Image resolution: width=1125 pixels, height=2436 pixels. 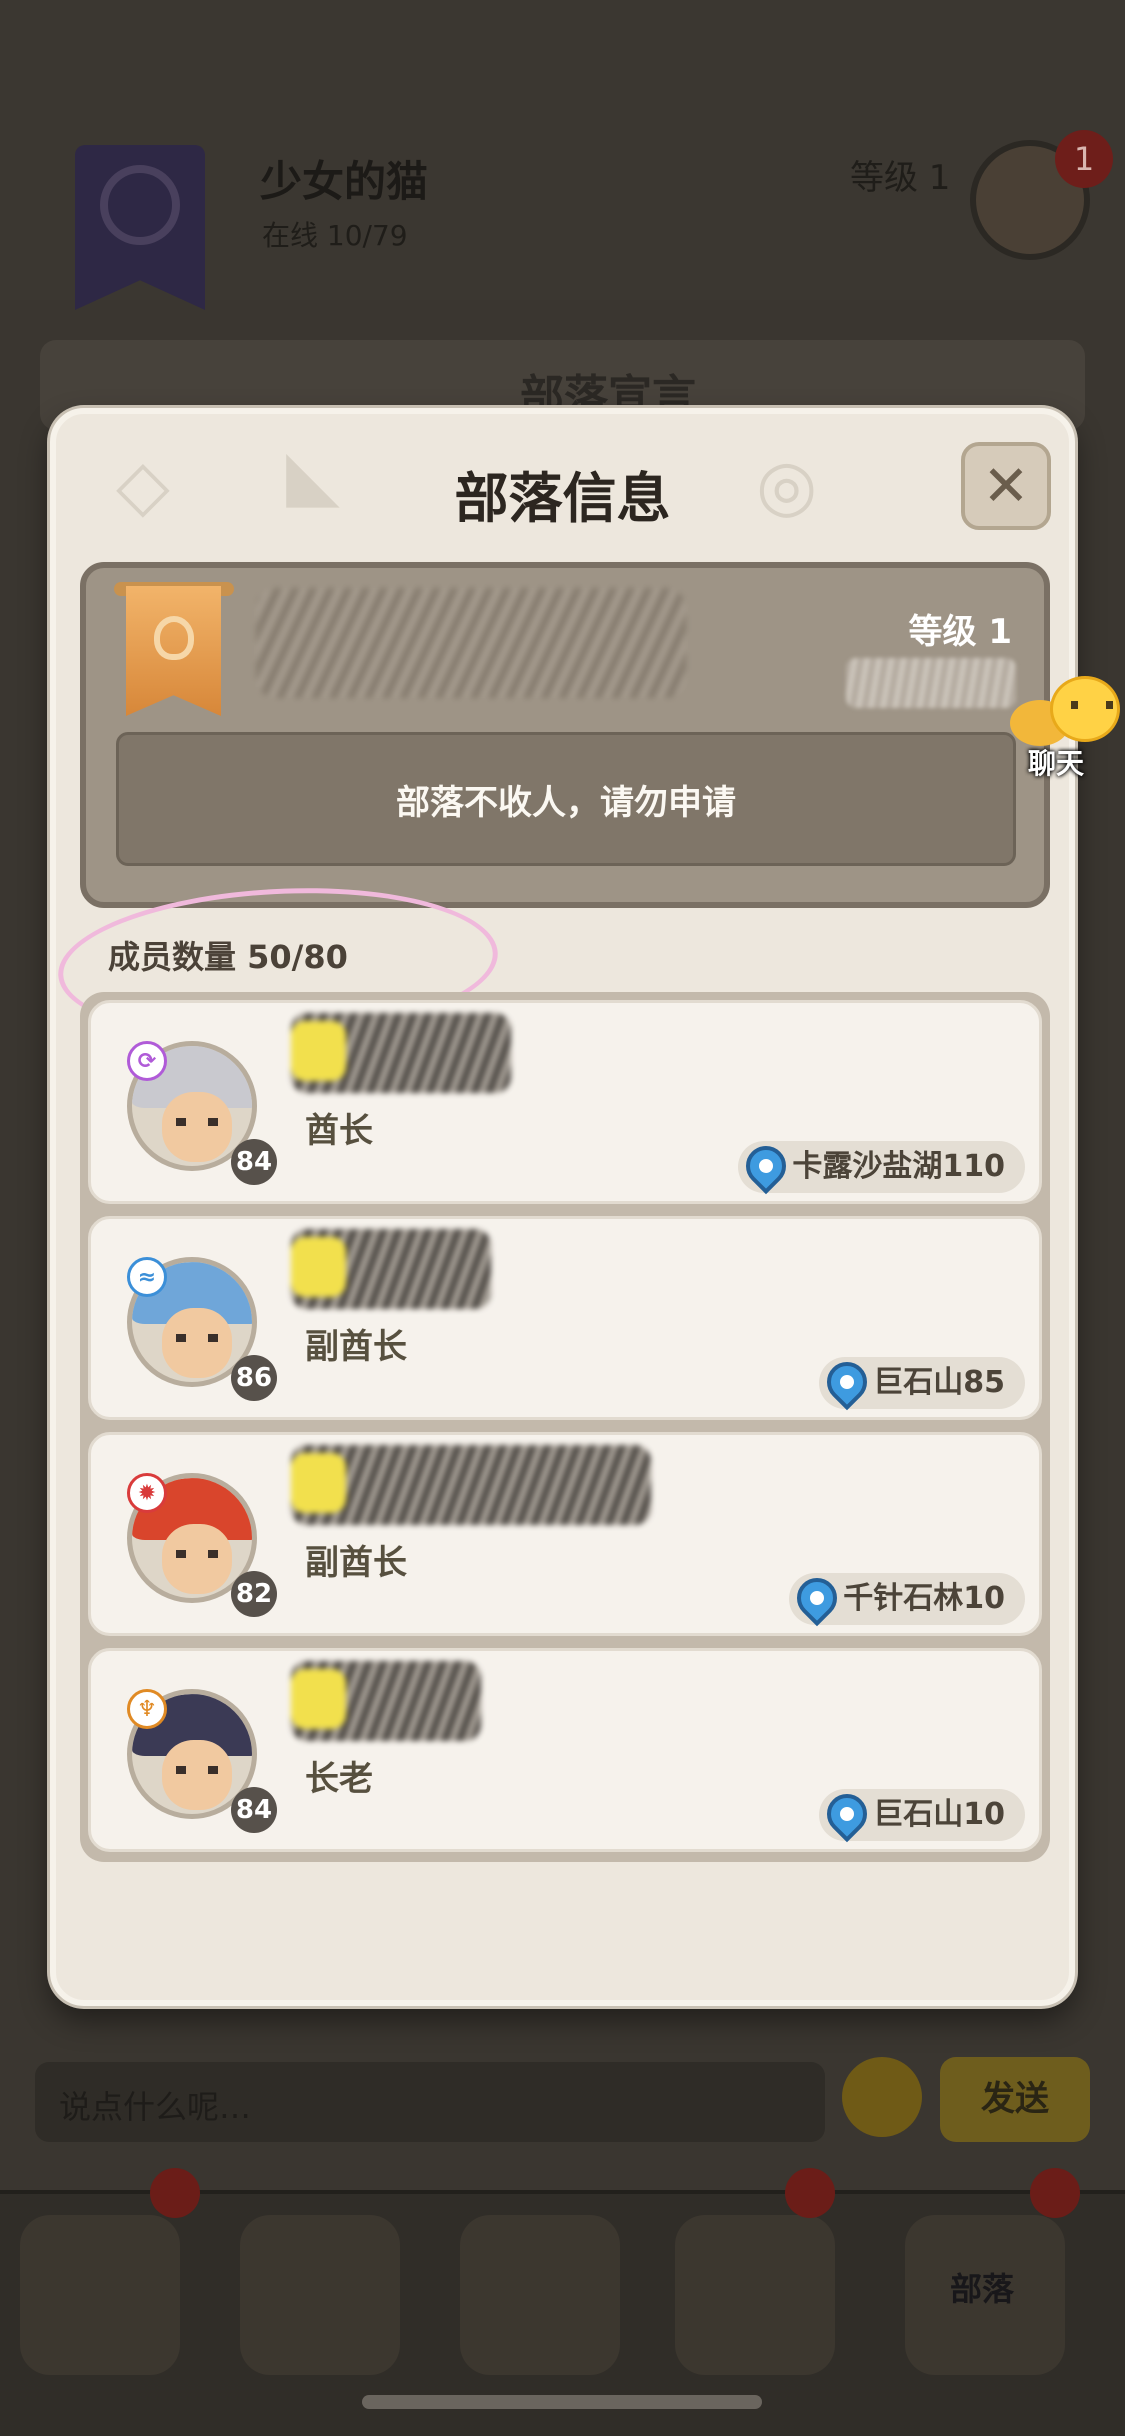 I want to click on member-count: 成员数量 50/80, so click(x=228, y=957).